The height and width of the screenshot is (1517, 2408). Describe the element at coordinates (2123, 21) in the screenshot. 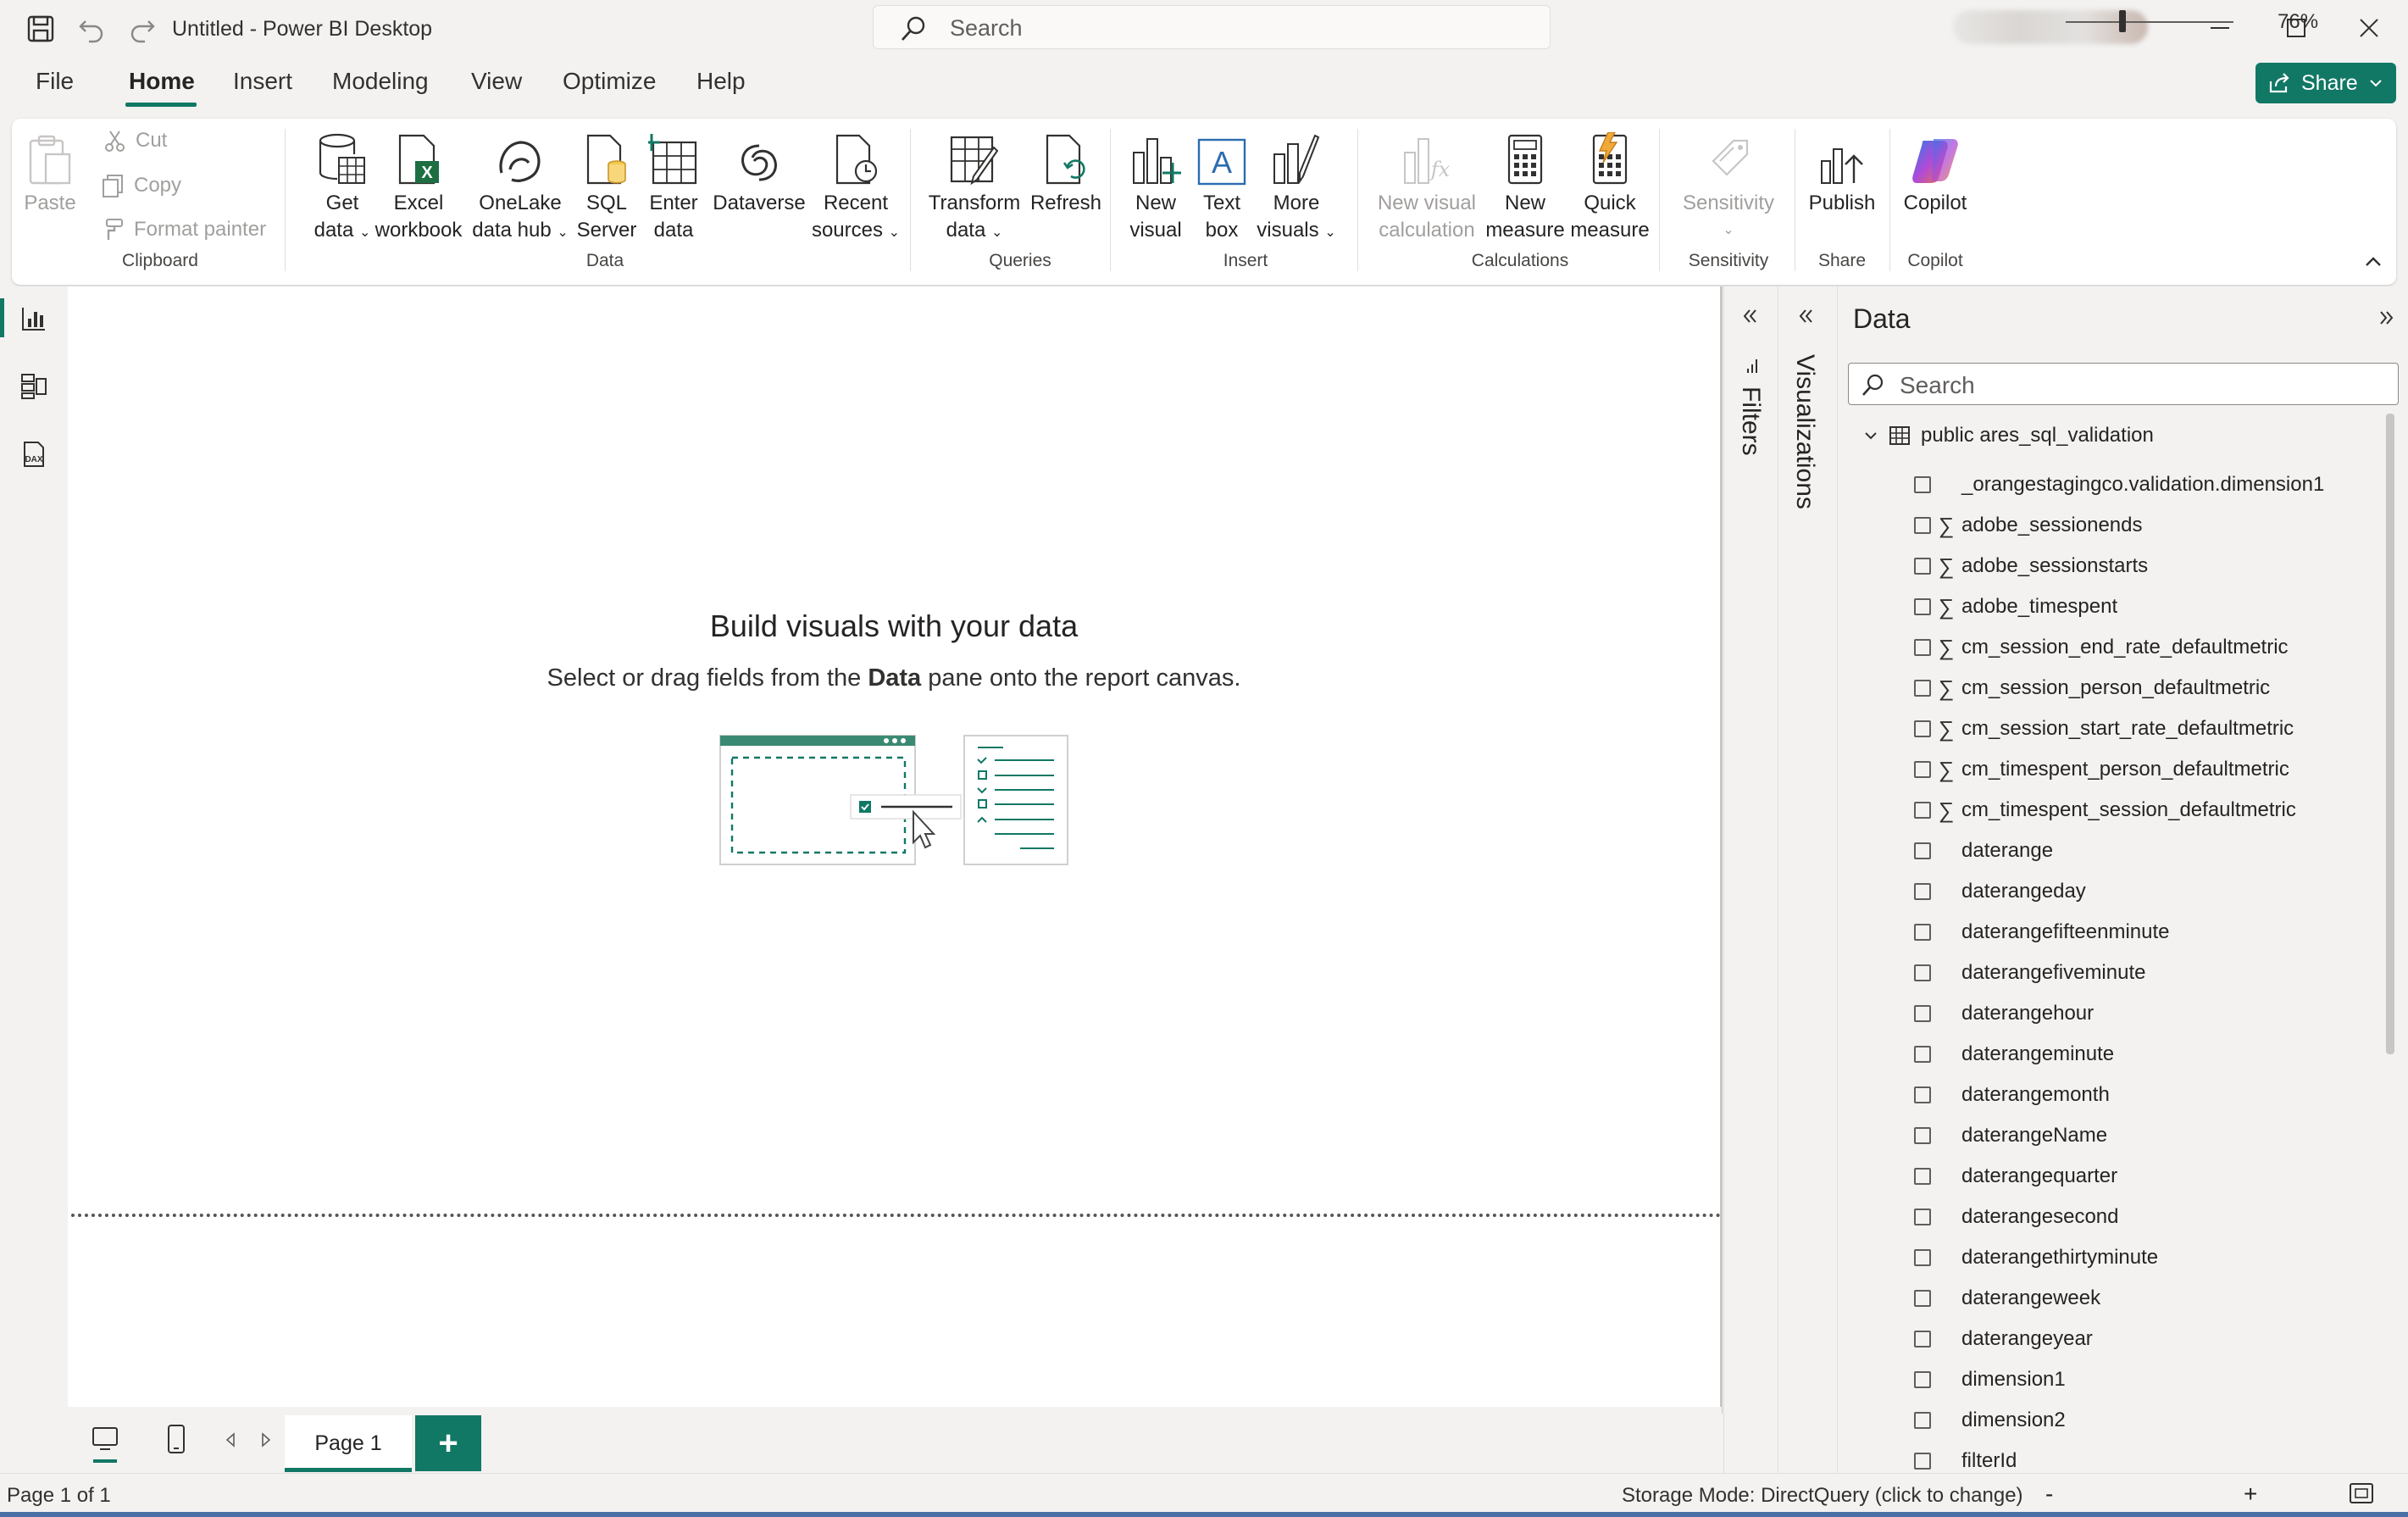

I see `zoom-slider-thumb` at that location.